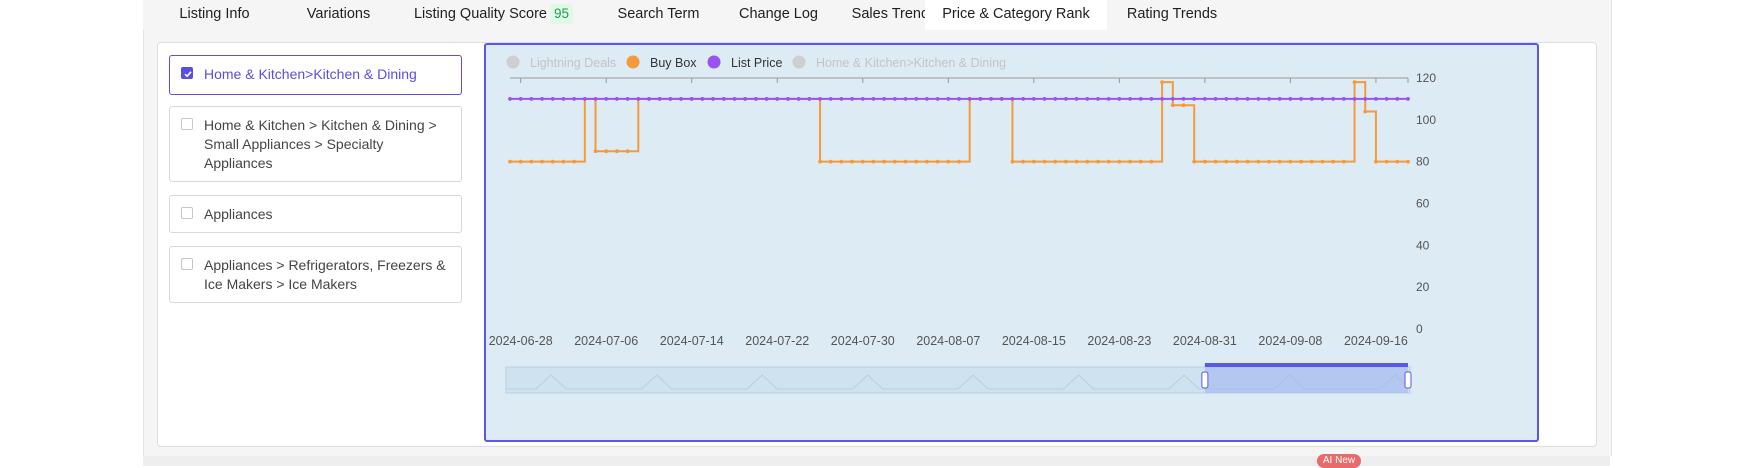  Describe the element at coordinates (1290, 341) in the screenshot. I see `x-tick-label: 2024-09-08` at that location.